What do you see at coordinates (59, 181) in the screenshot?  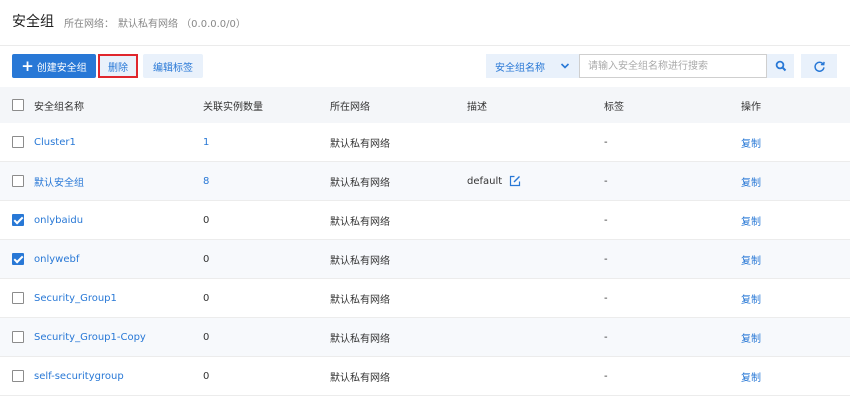 I see `security-group-name-link: 默认安全组` at bounding box center [59, 181].